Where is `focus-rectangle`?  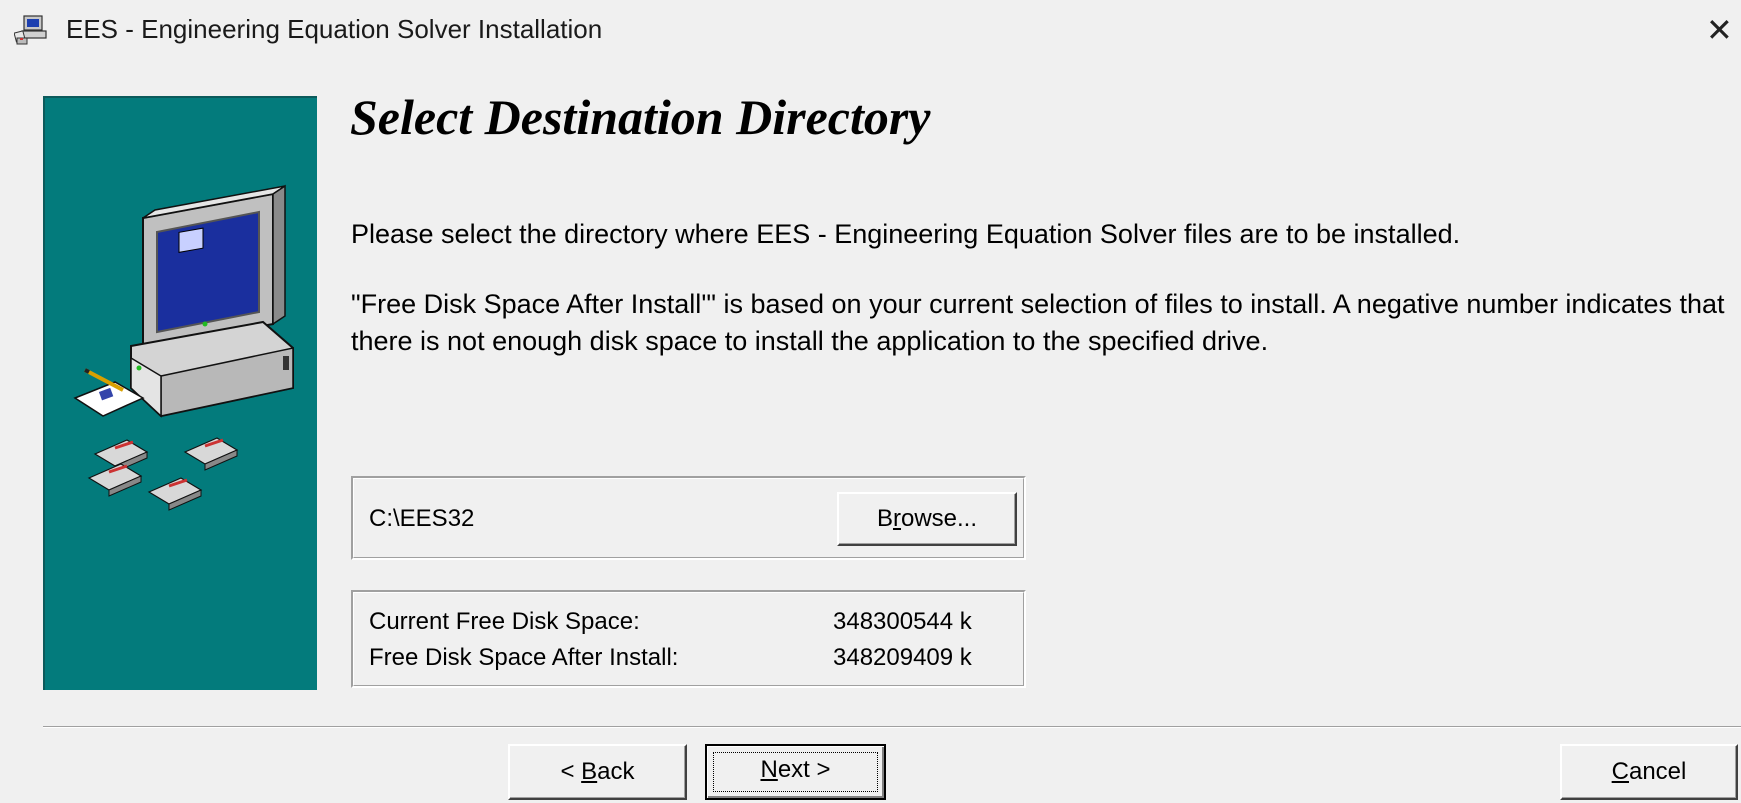
focus-rectangle is located at coordinates (795, 772).